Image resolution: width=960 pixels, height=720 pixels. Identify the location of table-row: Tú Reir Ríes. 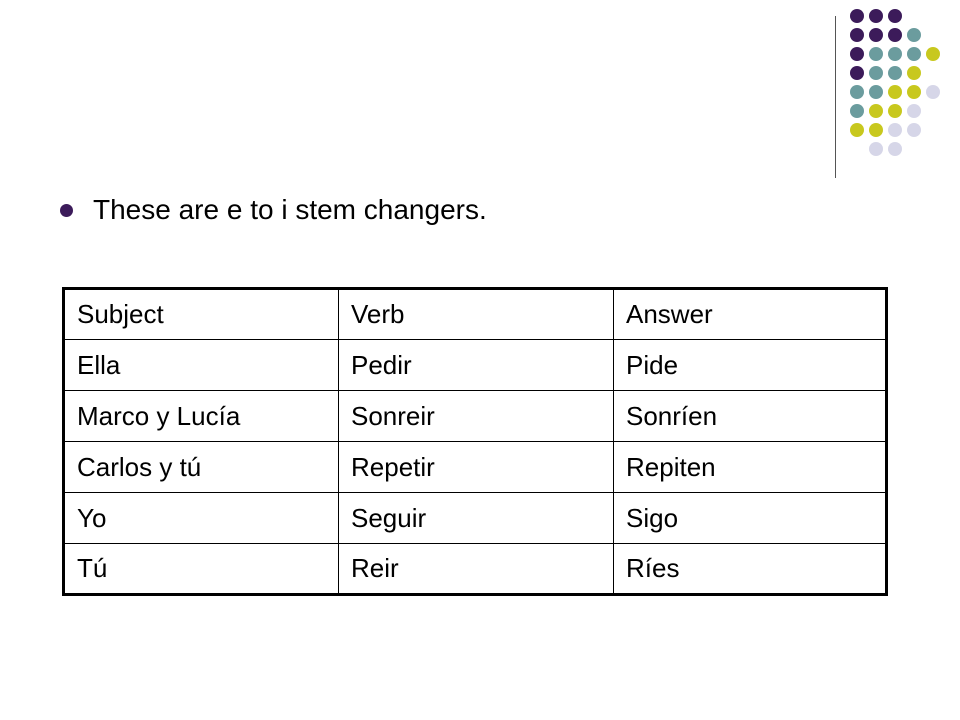
(475, 569).